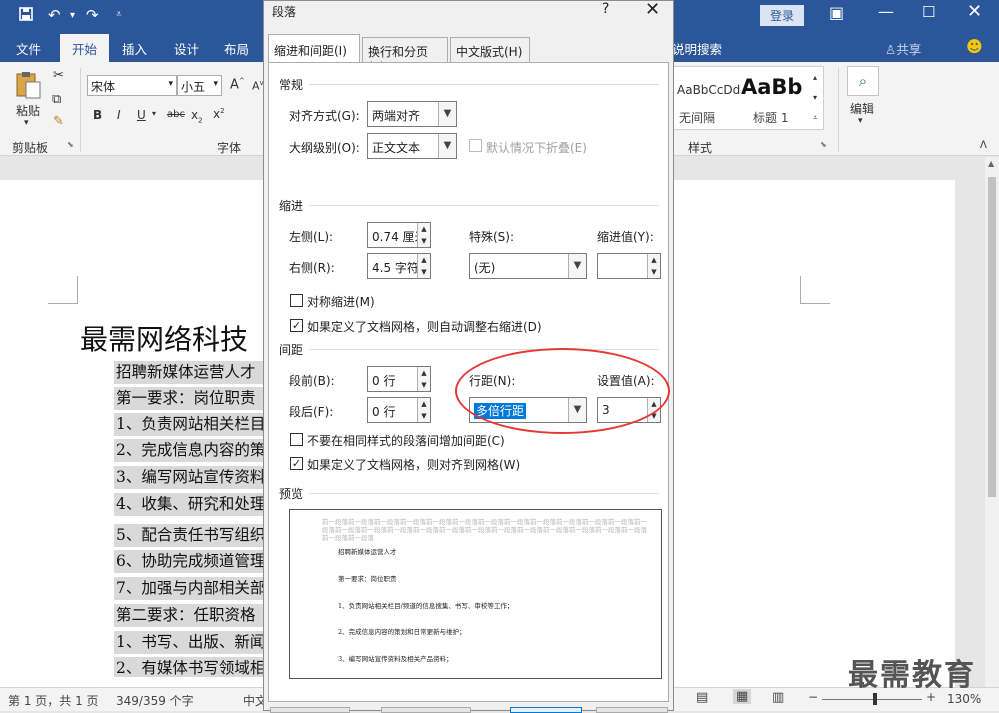 The width and height of the screenshot is (999, 713). What do you see at coordinates (399, 410) in the screenshot?
I see `space-after-spinner: 0 行 ▲ ▼` at bounding box center [399, 410].